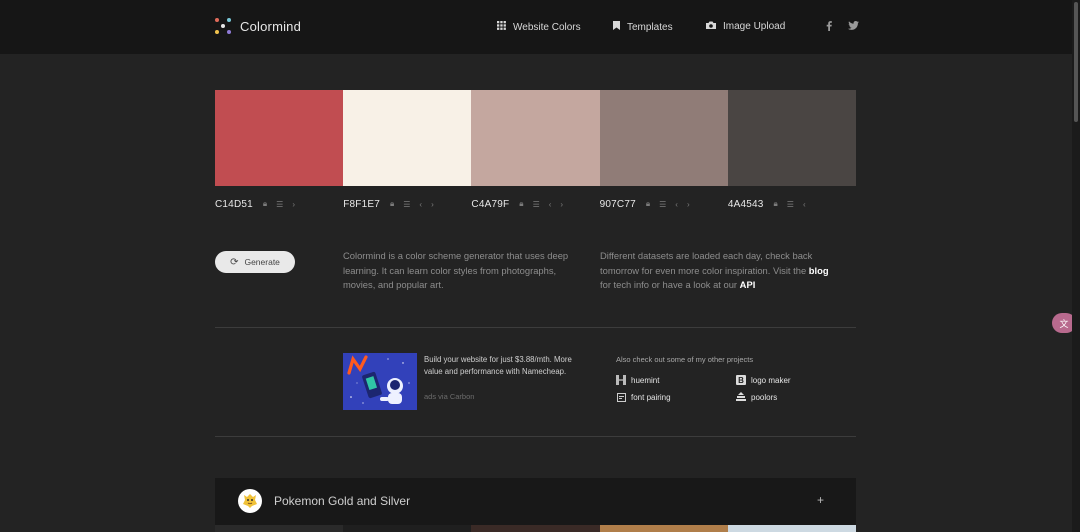  I want to click on color-code-4: 907C77 🔒︎ ☰ ‹ ›, so click(664, 204).